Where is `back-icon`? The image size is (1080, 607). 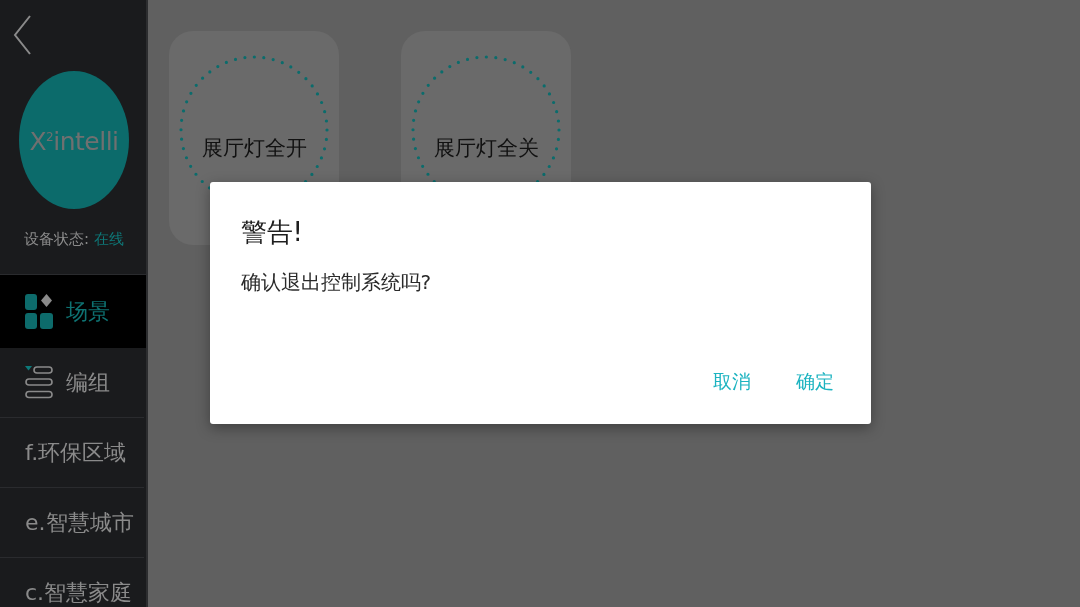
back-icon is located at coordinates (22, 35).